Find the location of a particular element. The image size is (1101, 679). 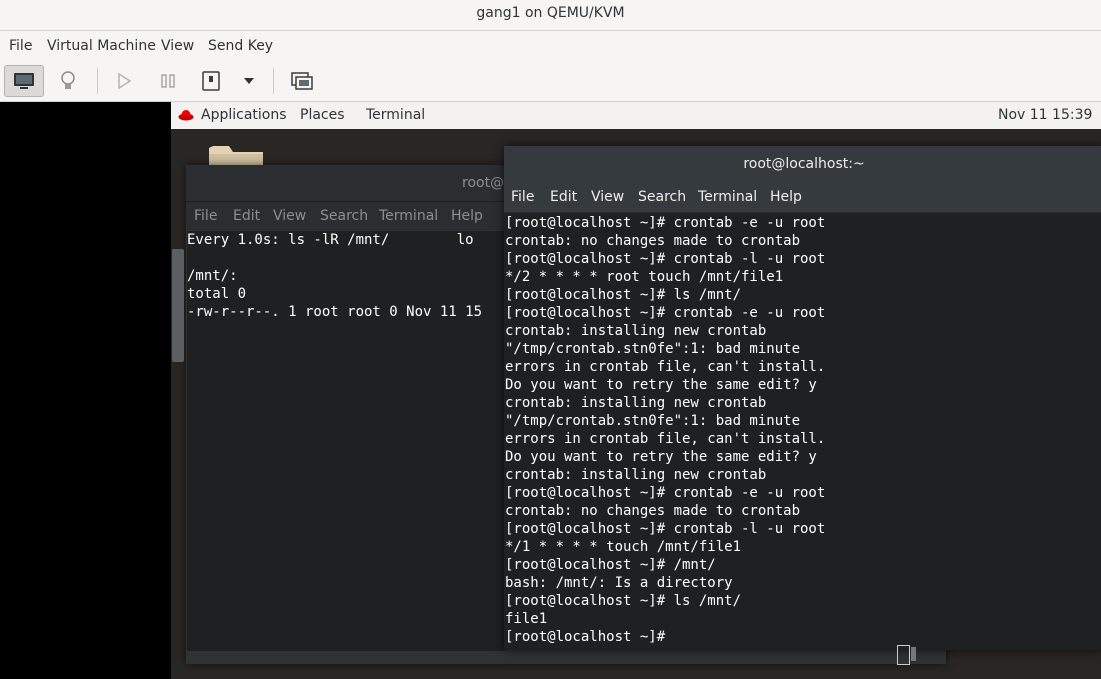

power-icon is located at coordinates (211, 81).